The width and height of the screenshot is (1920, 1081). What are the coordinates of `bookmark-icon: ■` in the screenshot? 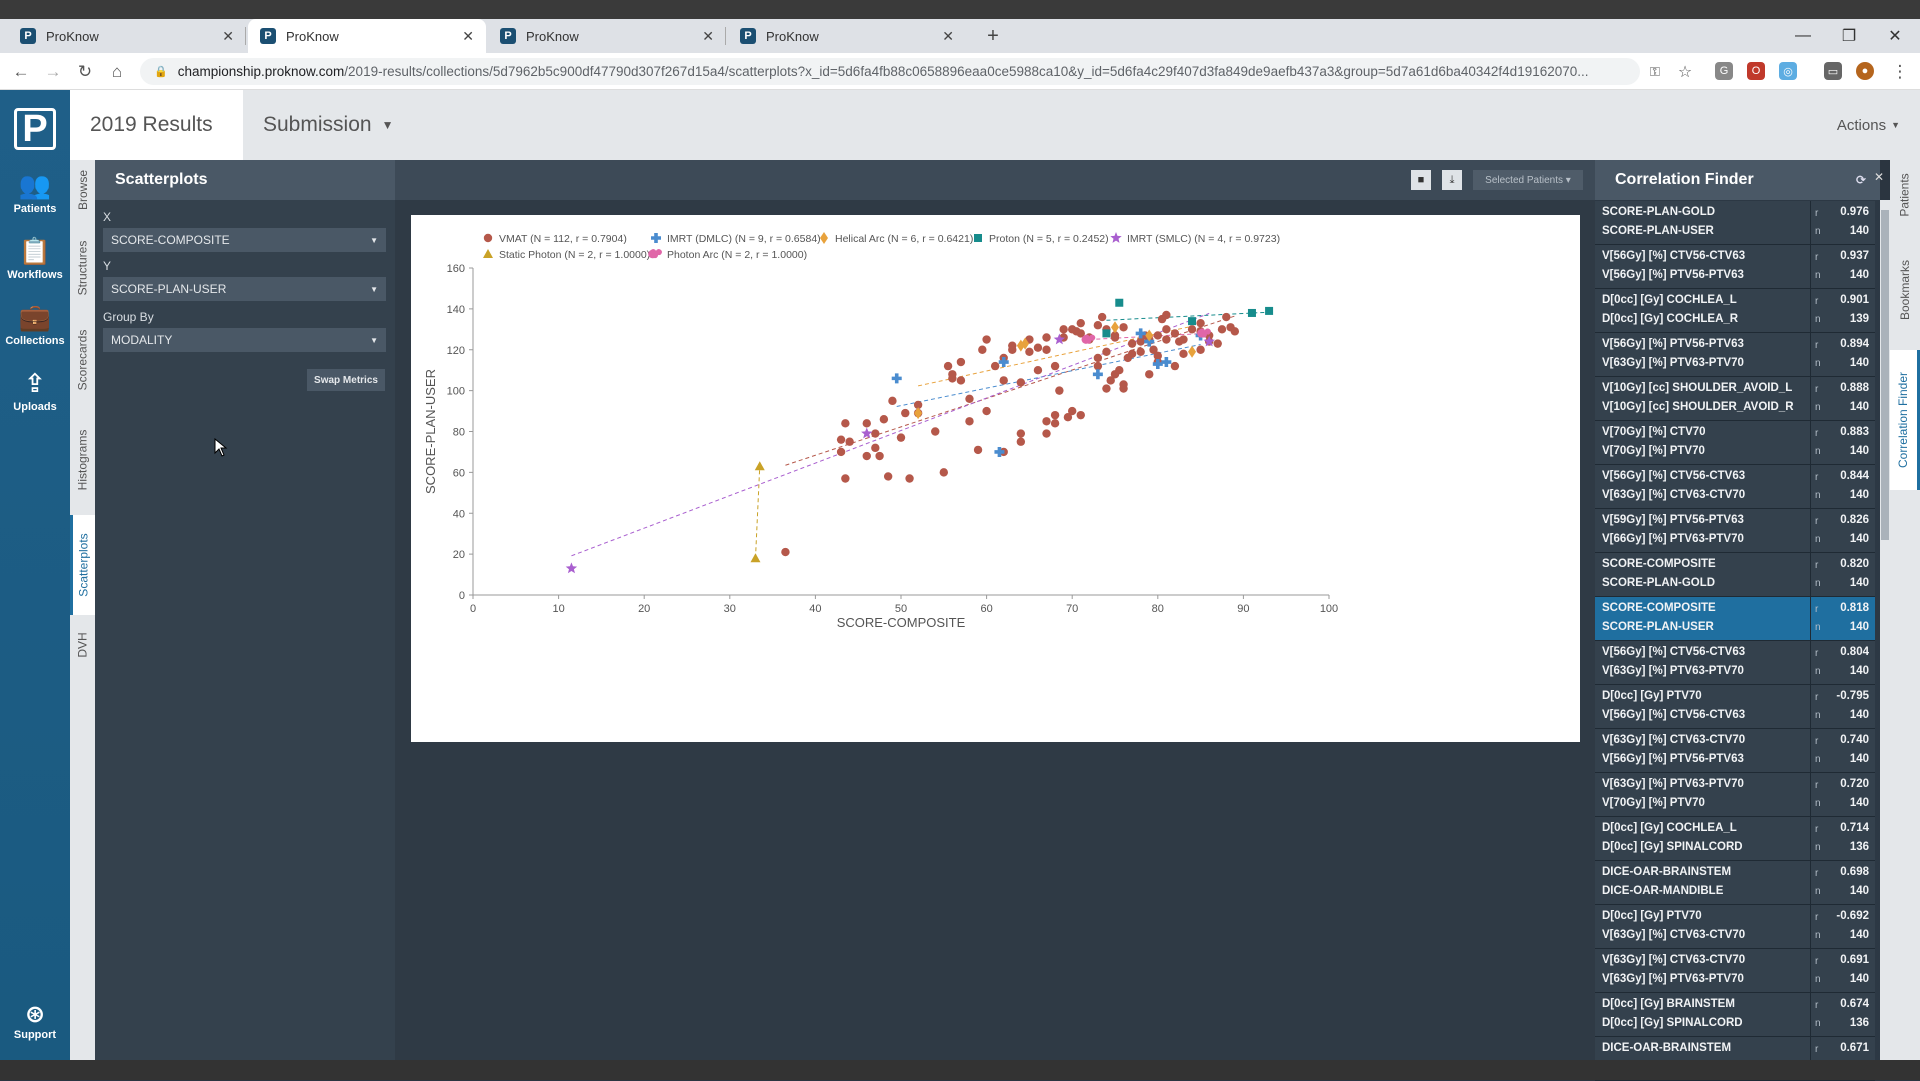 It's located at (1421, 180).